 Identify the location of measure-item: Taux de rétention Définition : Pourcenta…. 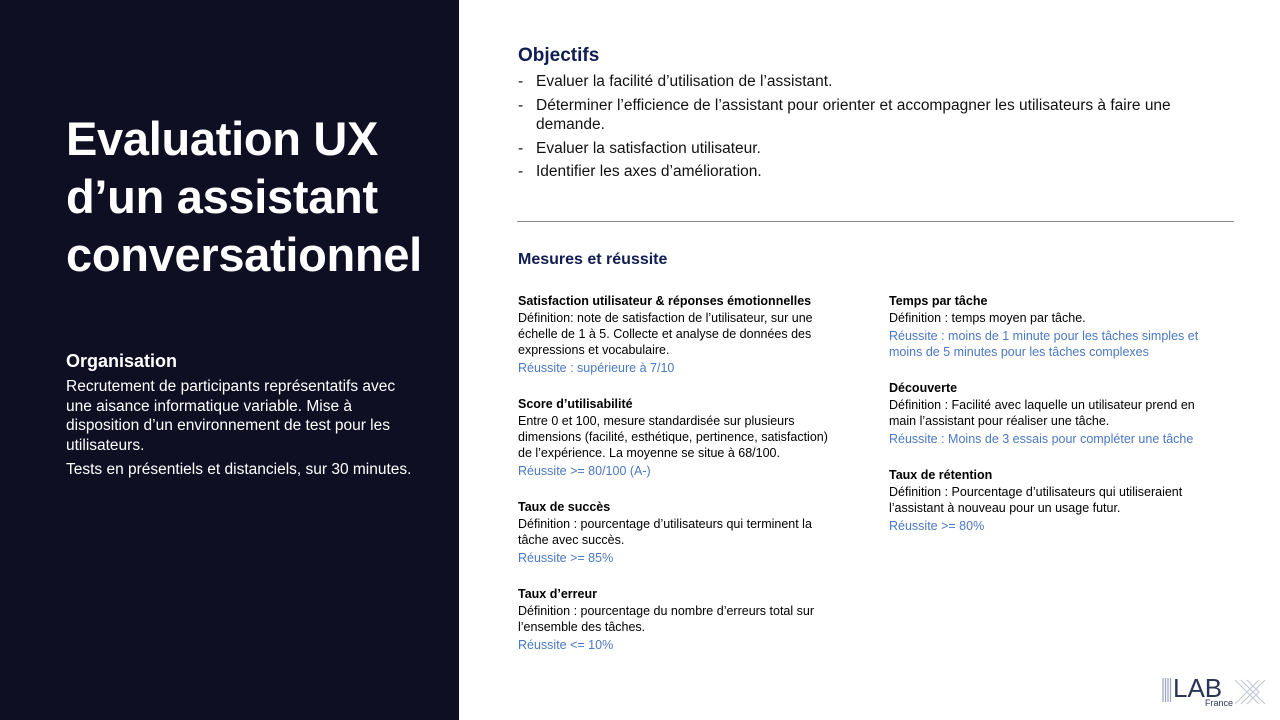
(1051, 500).